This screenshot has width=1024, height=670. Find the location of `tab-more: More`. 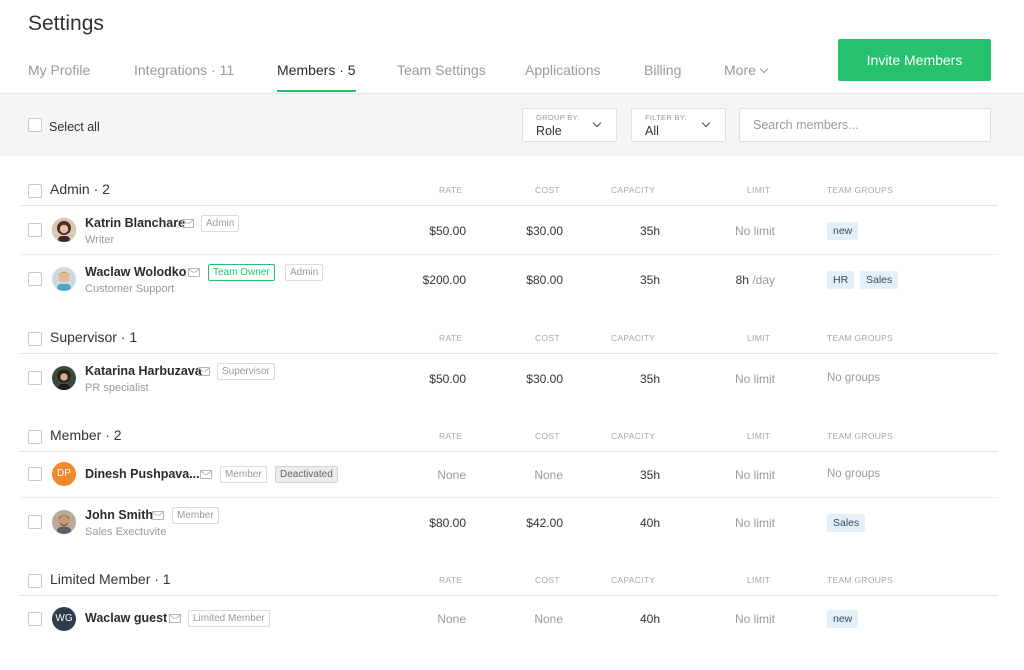

tab-more: More is located at coordinates (746, 70).